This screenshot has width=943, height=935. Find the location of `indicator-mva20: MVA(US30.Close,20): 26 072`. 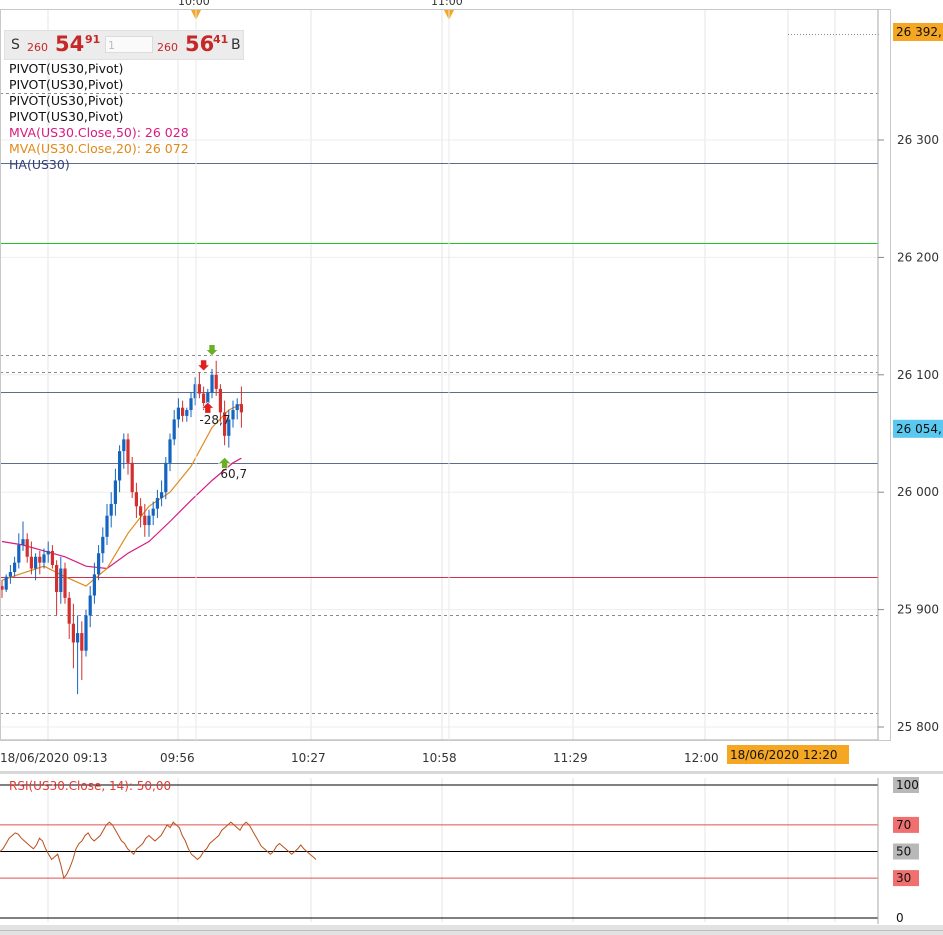

indicator-mva20: MVA(US30.Close,20): 26 072 is located at coordinates (99, 149).